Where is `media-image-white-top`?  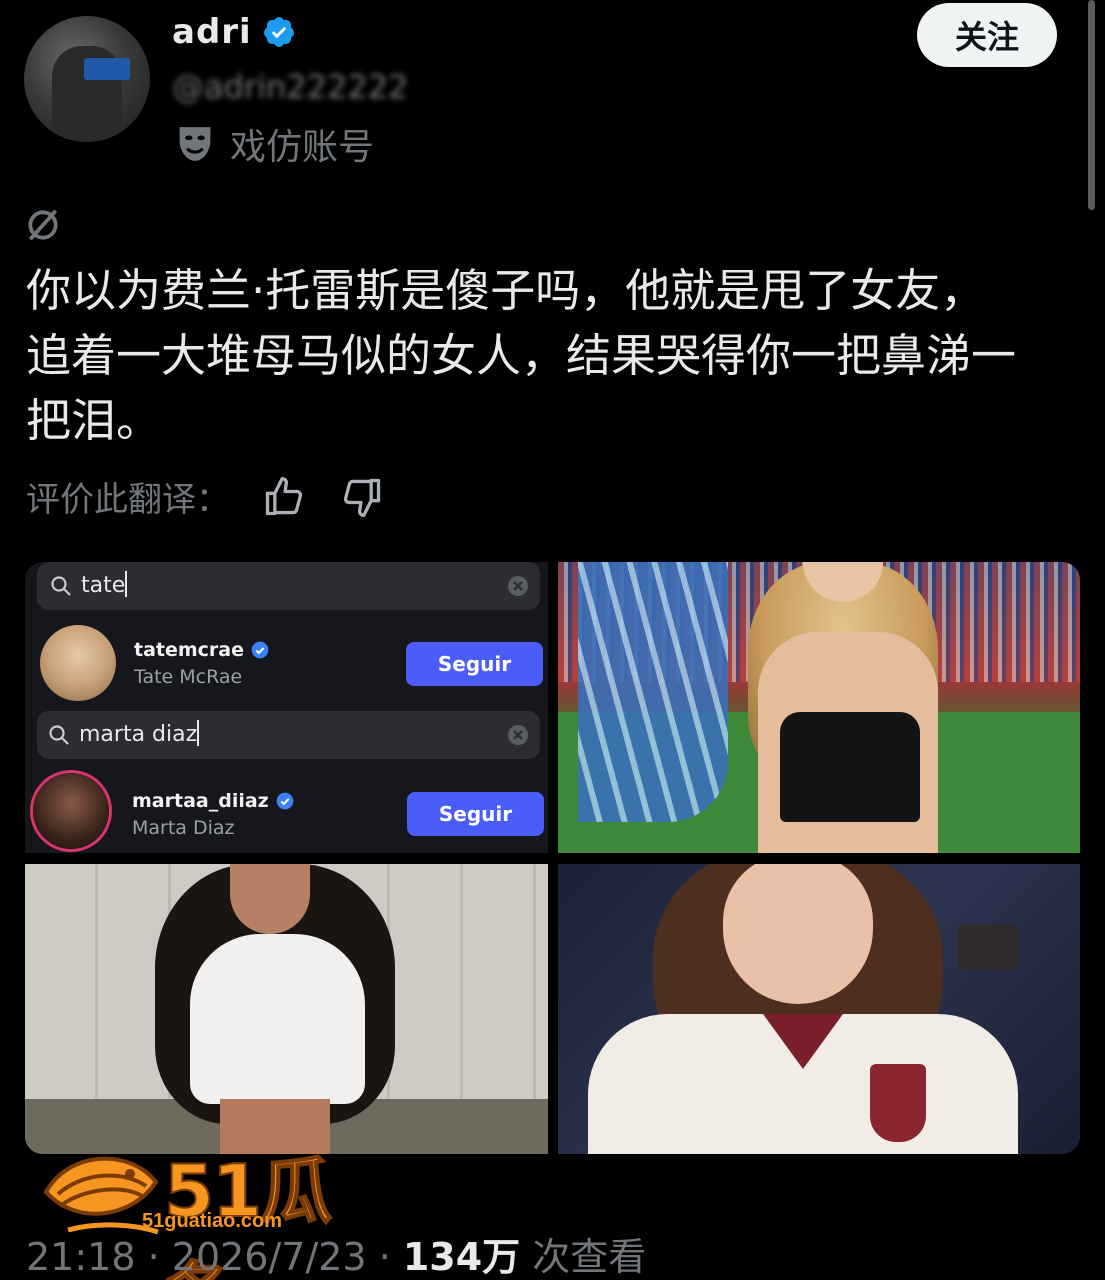 media-image-white-top is located at coordinates (286, 1009).